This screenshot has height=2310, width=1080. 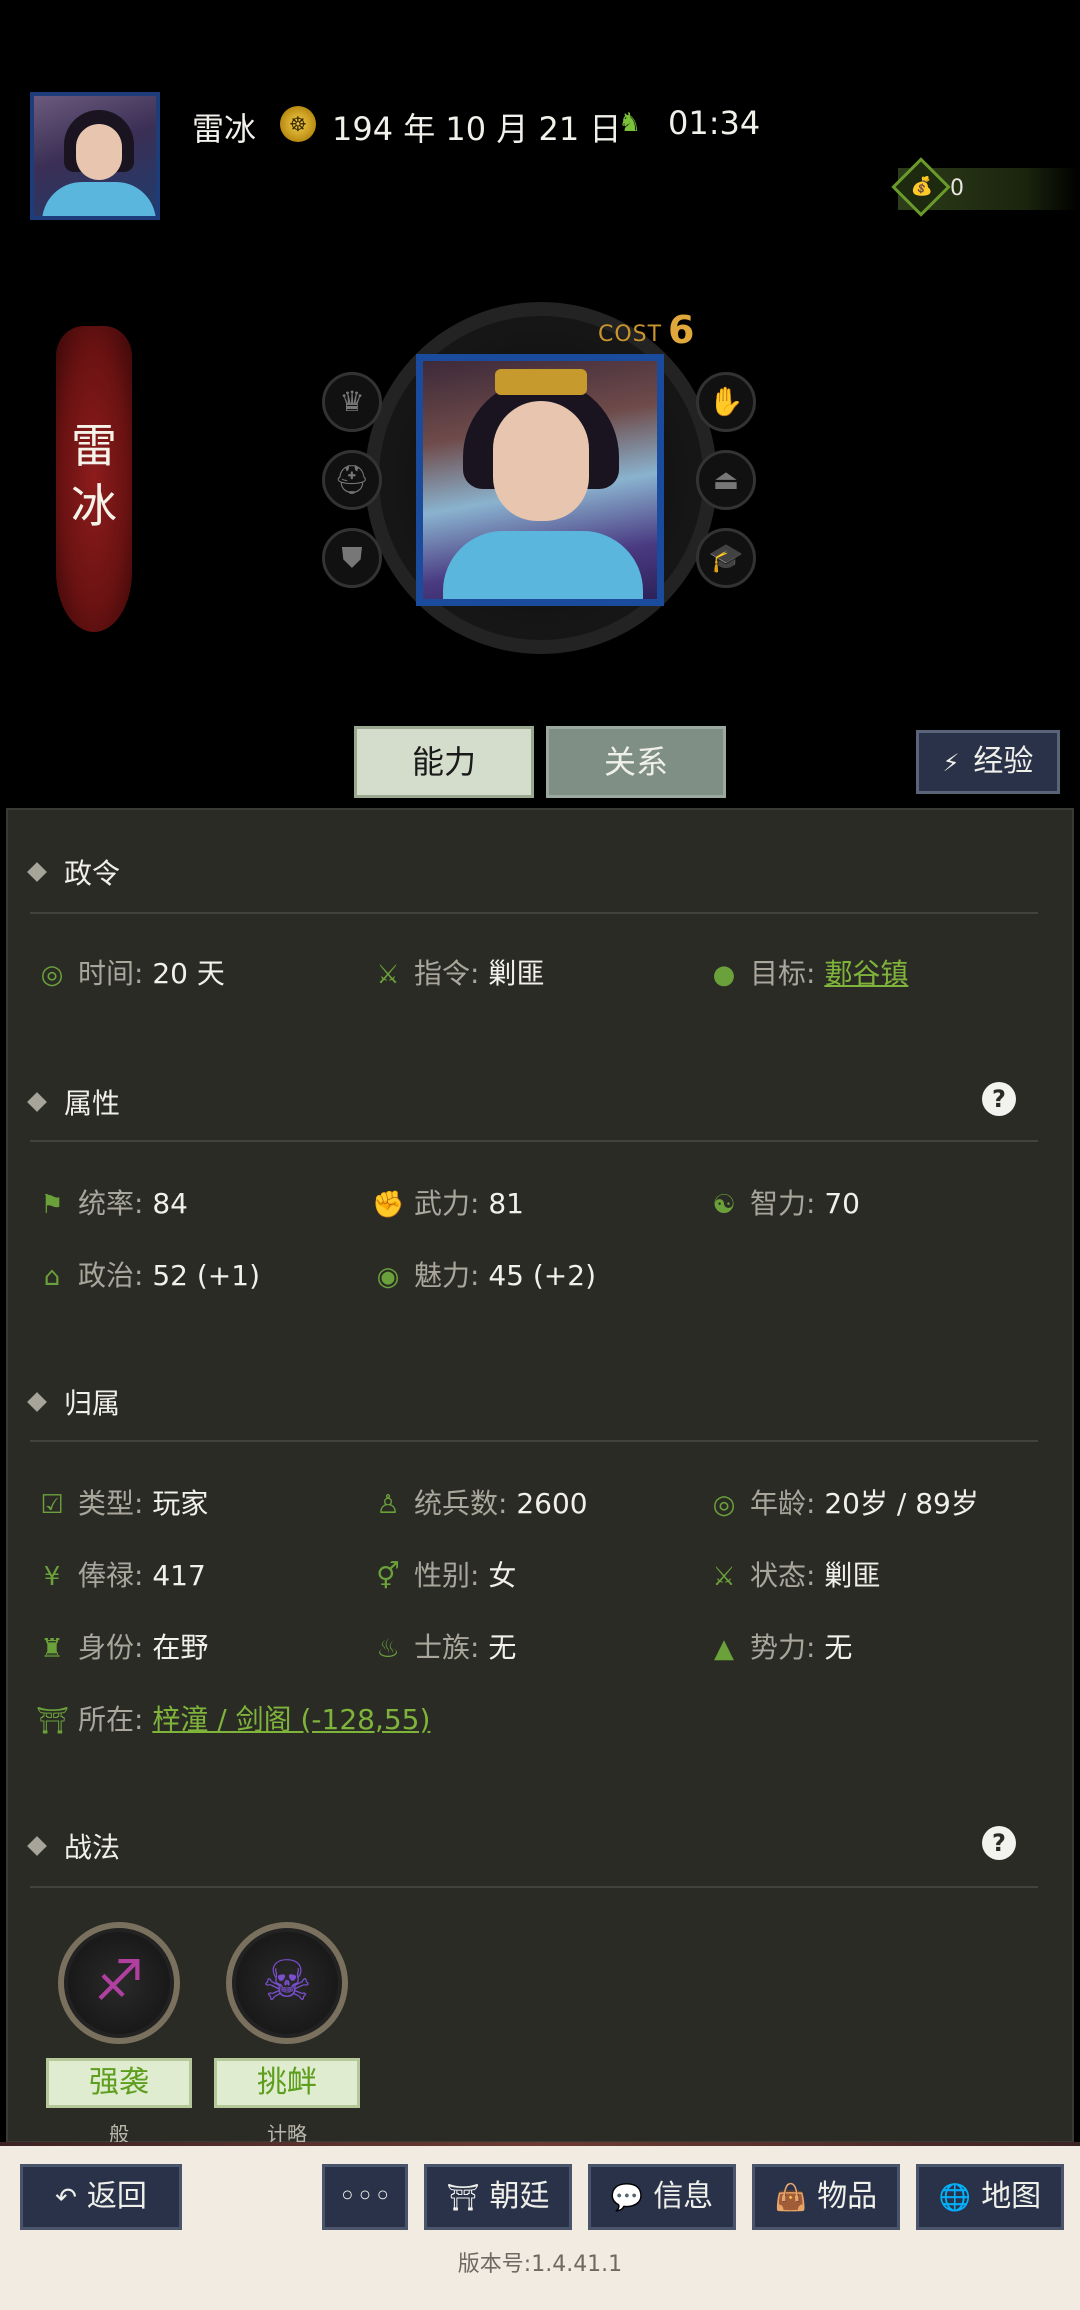 I want to click on person-icon: ♙, so click(x=388, y=1505).